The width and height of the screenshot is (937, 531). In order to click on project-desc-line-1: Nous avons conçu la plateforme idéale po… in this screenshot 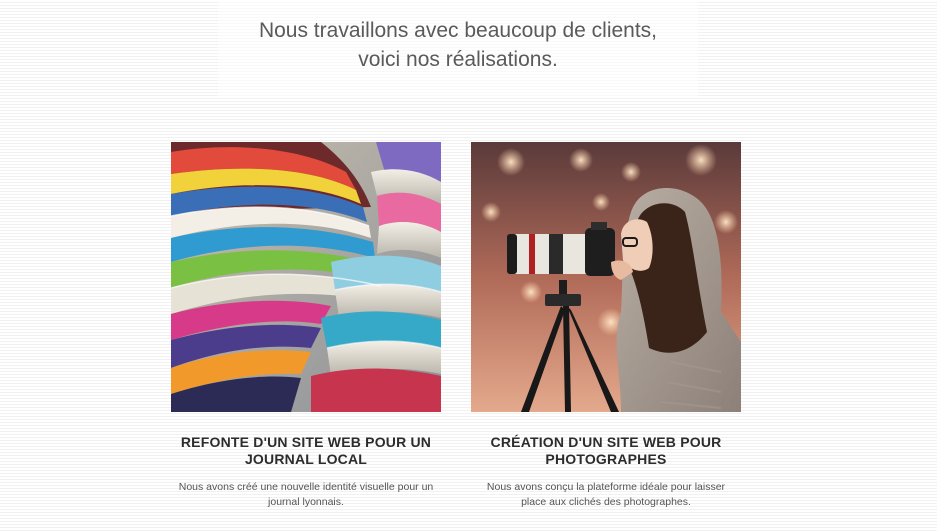, I will do `click(606, 487)`.